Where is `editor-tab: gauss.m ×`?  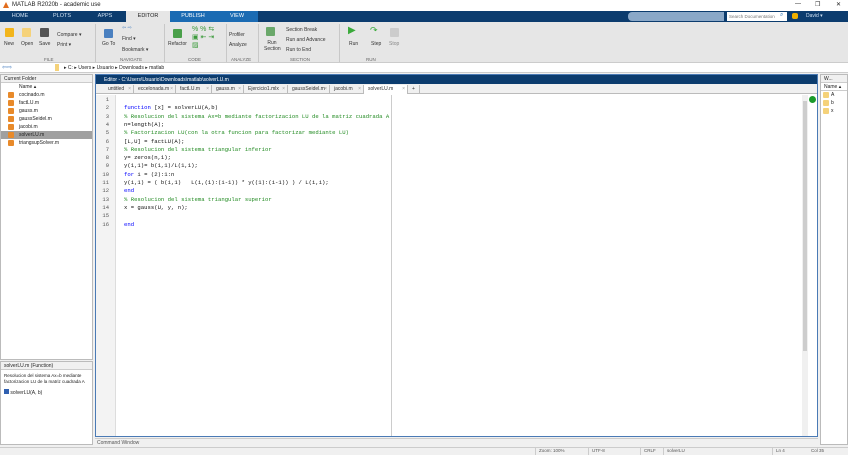 editor-tab: gauss.m × is located at coordinates (228, 89).